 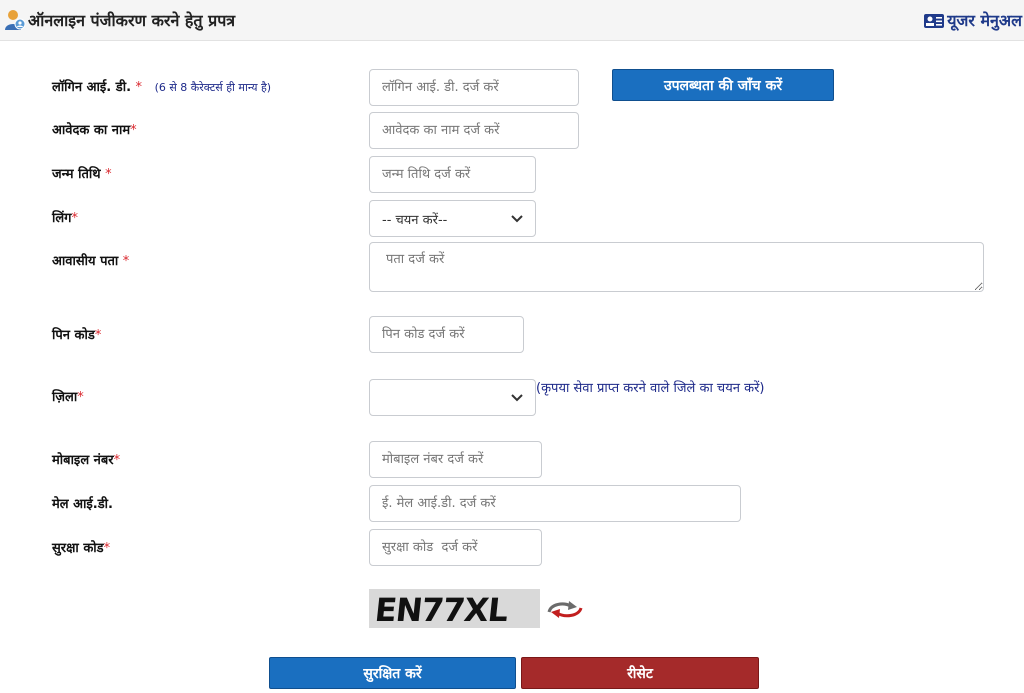 I want to click on security-code-label-text: सुरक्षा कोड, so click(x=78, y=548).